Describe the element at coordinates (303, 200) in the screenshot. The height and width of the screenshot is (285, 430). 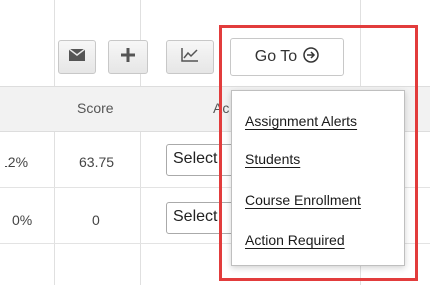
I see `menu-item-course-enrollment: Course Enrollment` at that location.